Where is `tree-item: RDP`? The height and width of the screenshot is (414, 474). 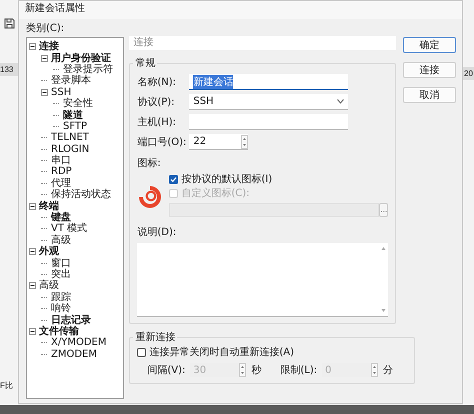
tree-item: RDP is located at coordinates (61, 172).